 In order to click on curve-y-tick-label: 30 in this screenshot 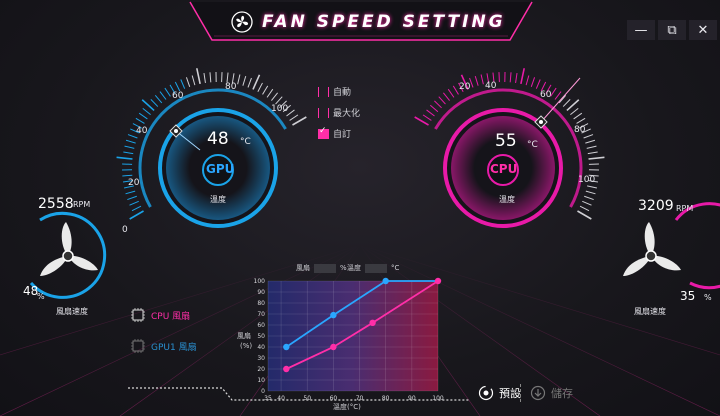, I will do `click(261, 358)`.